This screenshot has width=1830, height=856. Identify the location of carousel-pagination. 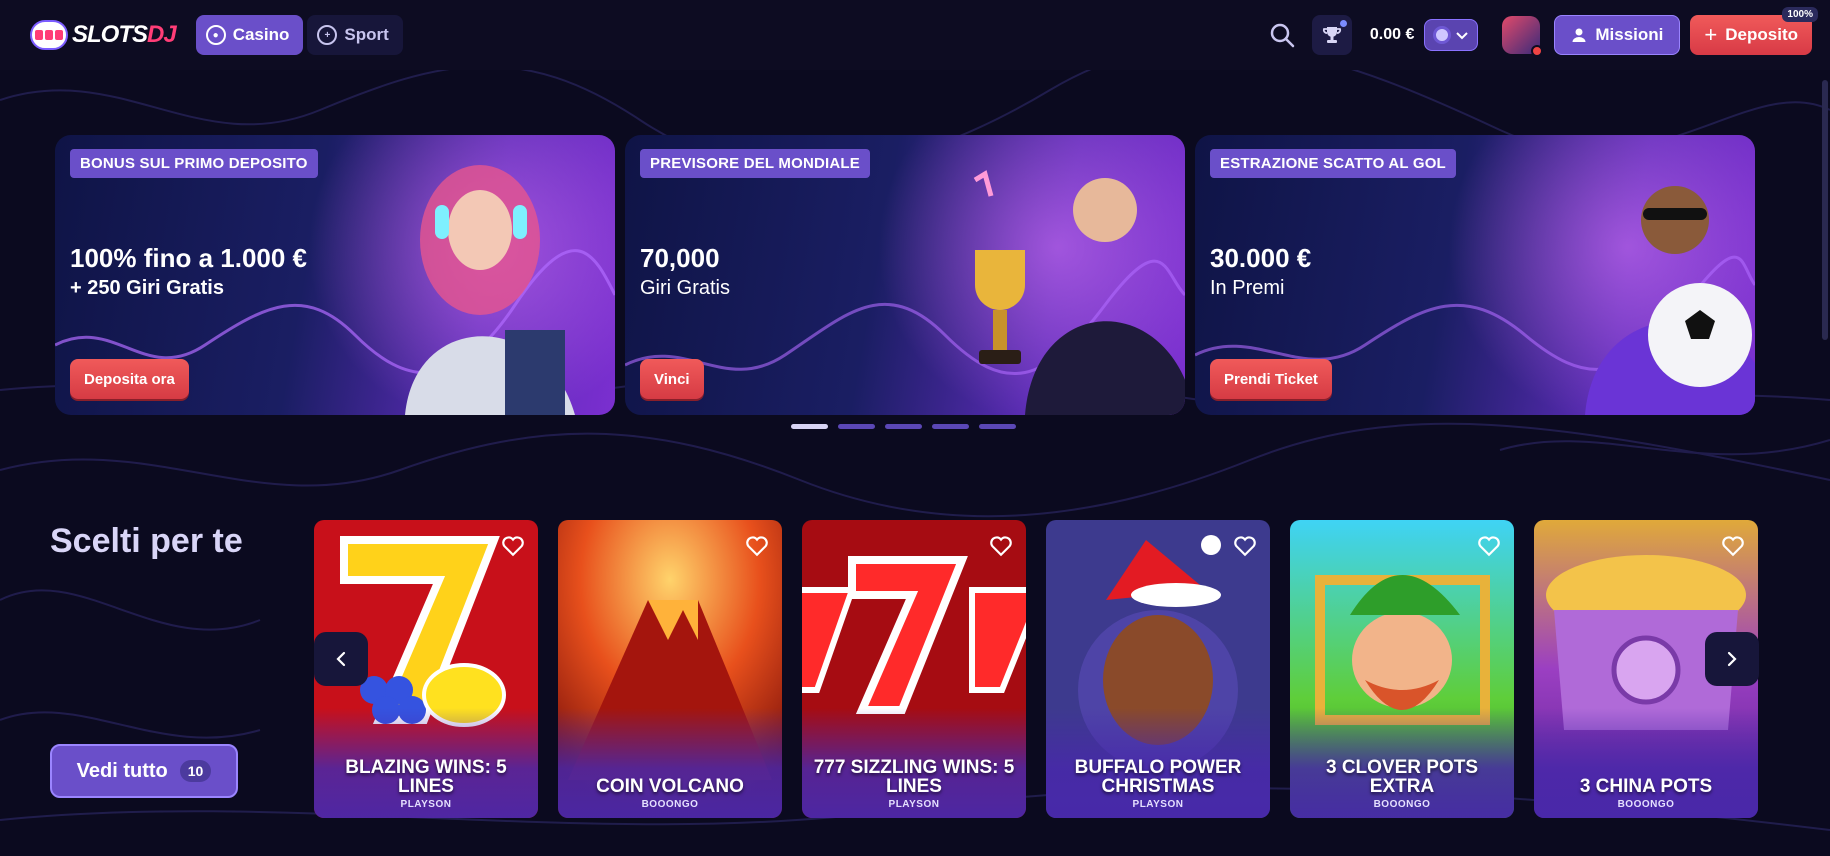
(903, 426).